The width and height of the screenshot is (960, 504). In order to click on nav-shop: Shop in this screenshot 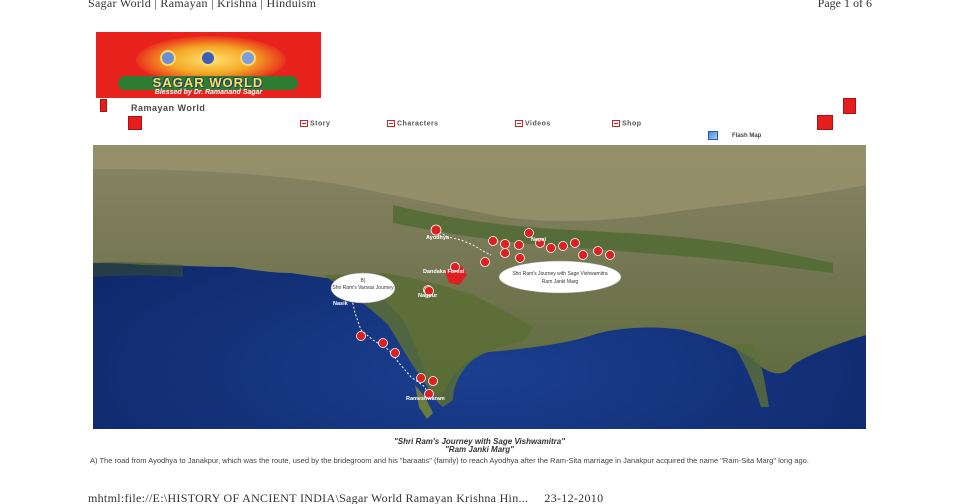, I will do `click(627, 125)`.